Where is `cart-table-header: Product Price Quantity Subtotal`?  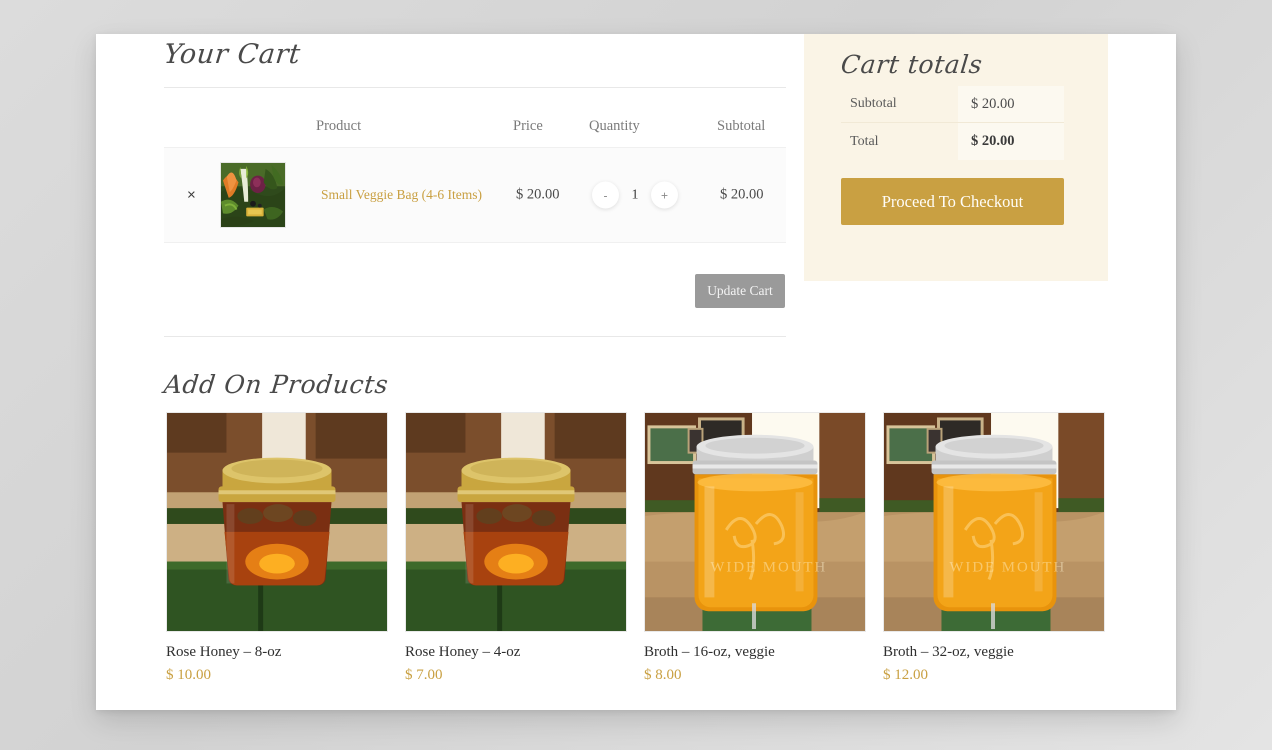 cart-table-header: Product Price Quantity Subtotal is located at coordinates (475, 130).